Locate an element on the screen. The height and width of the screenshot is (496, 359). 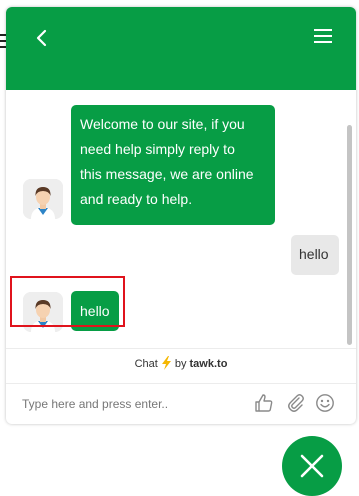
powered-by: Chat by tawk.to is located at coordinates (181, 365).